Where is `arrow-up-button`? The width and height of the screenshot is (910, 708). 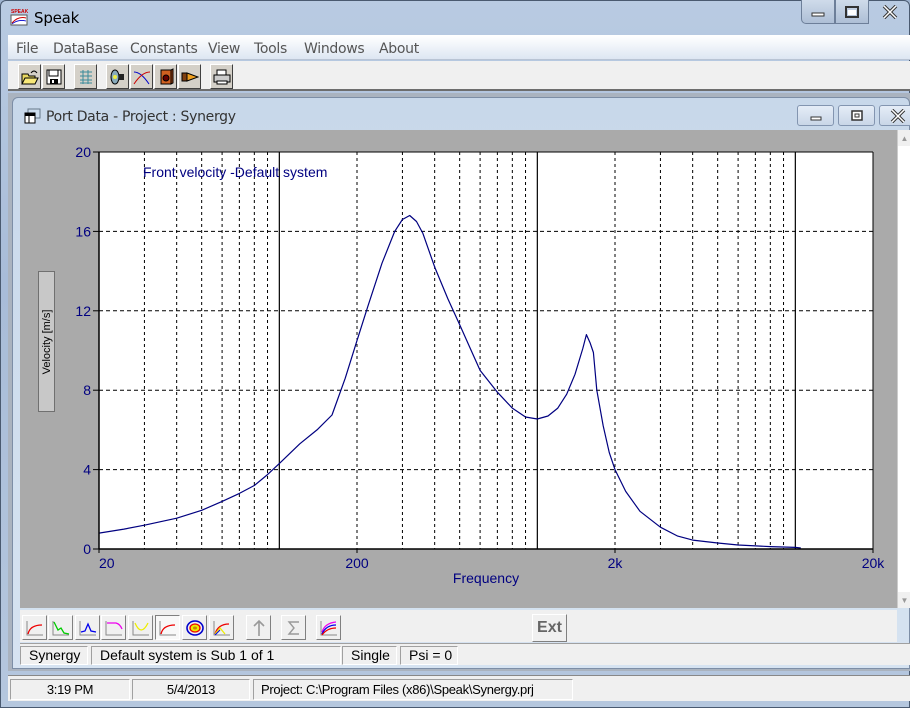 arrow-up-button is located at coordinates (258, 627).